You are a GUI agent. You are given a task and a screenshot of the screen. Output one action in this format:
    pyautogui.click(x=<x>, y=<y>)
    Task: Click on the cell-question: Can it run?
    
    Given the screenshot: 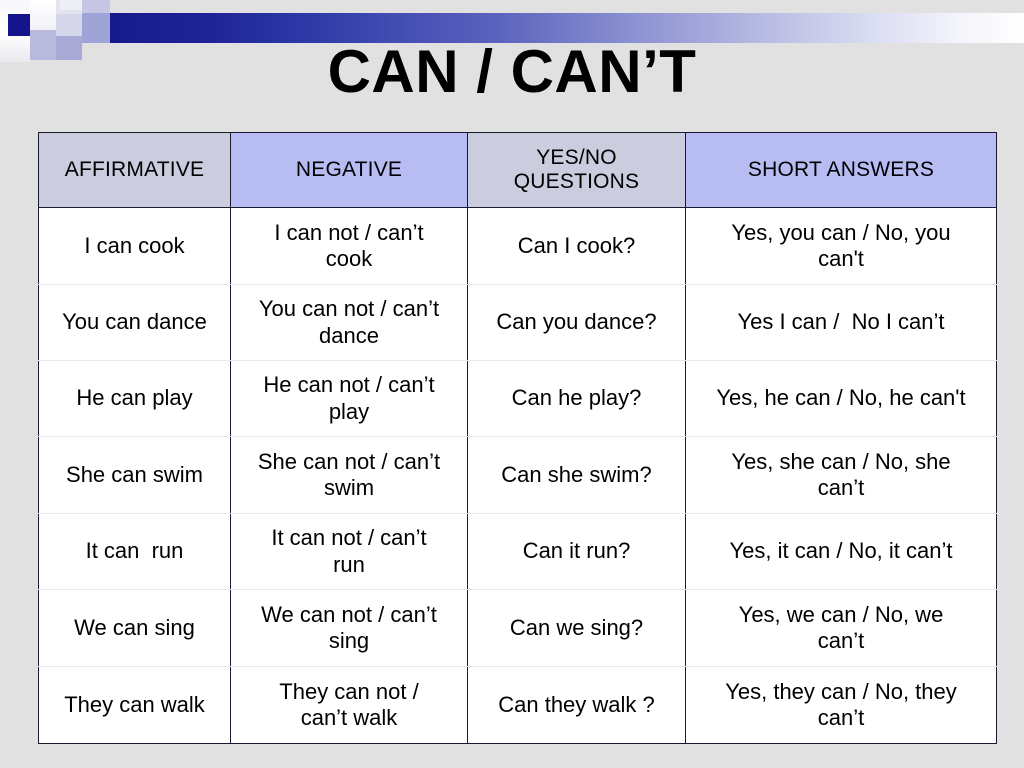 What is the action you would take?
    pyautogui.click(x=576, y=551)
    